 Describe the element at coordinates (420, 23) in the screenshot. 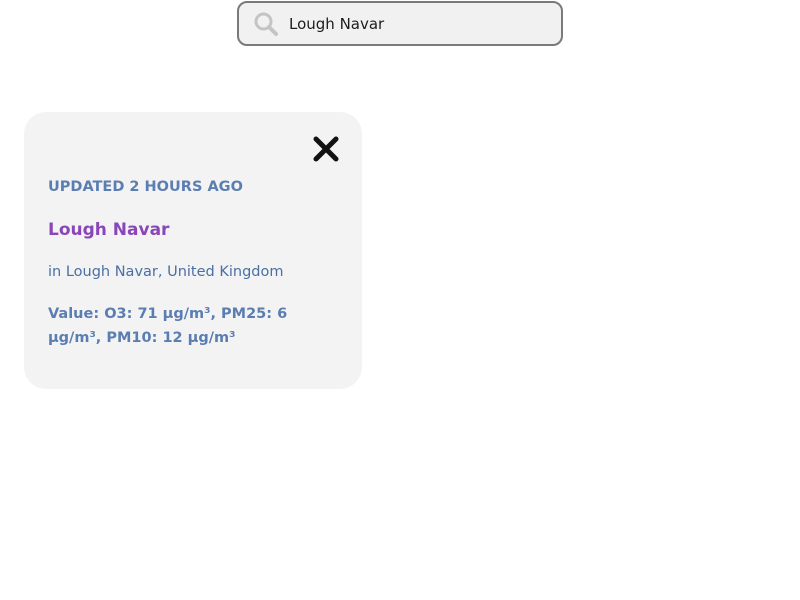

I see `search-input` at that location.